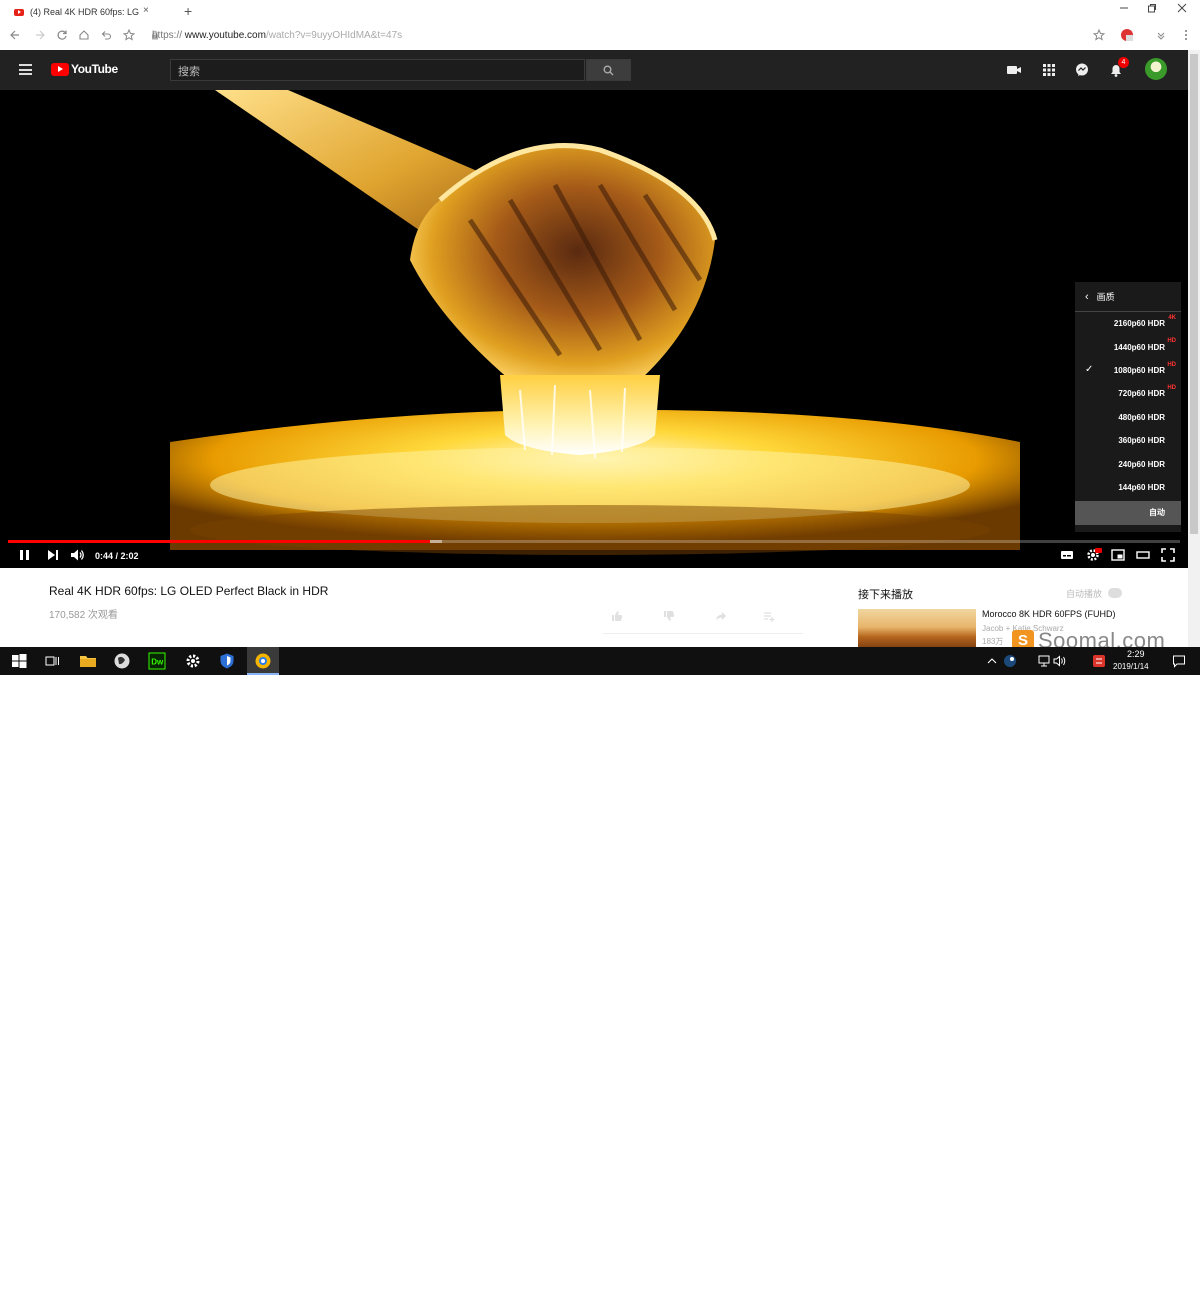 The image size is (1200, 1316). I want to click on miniplayer-button, so click(1118, 556).